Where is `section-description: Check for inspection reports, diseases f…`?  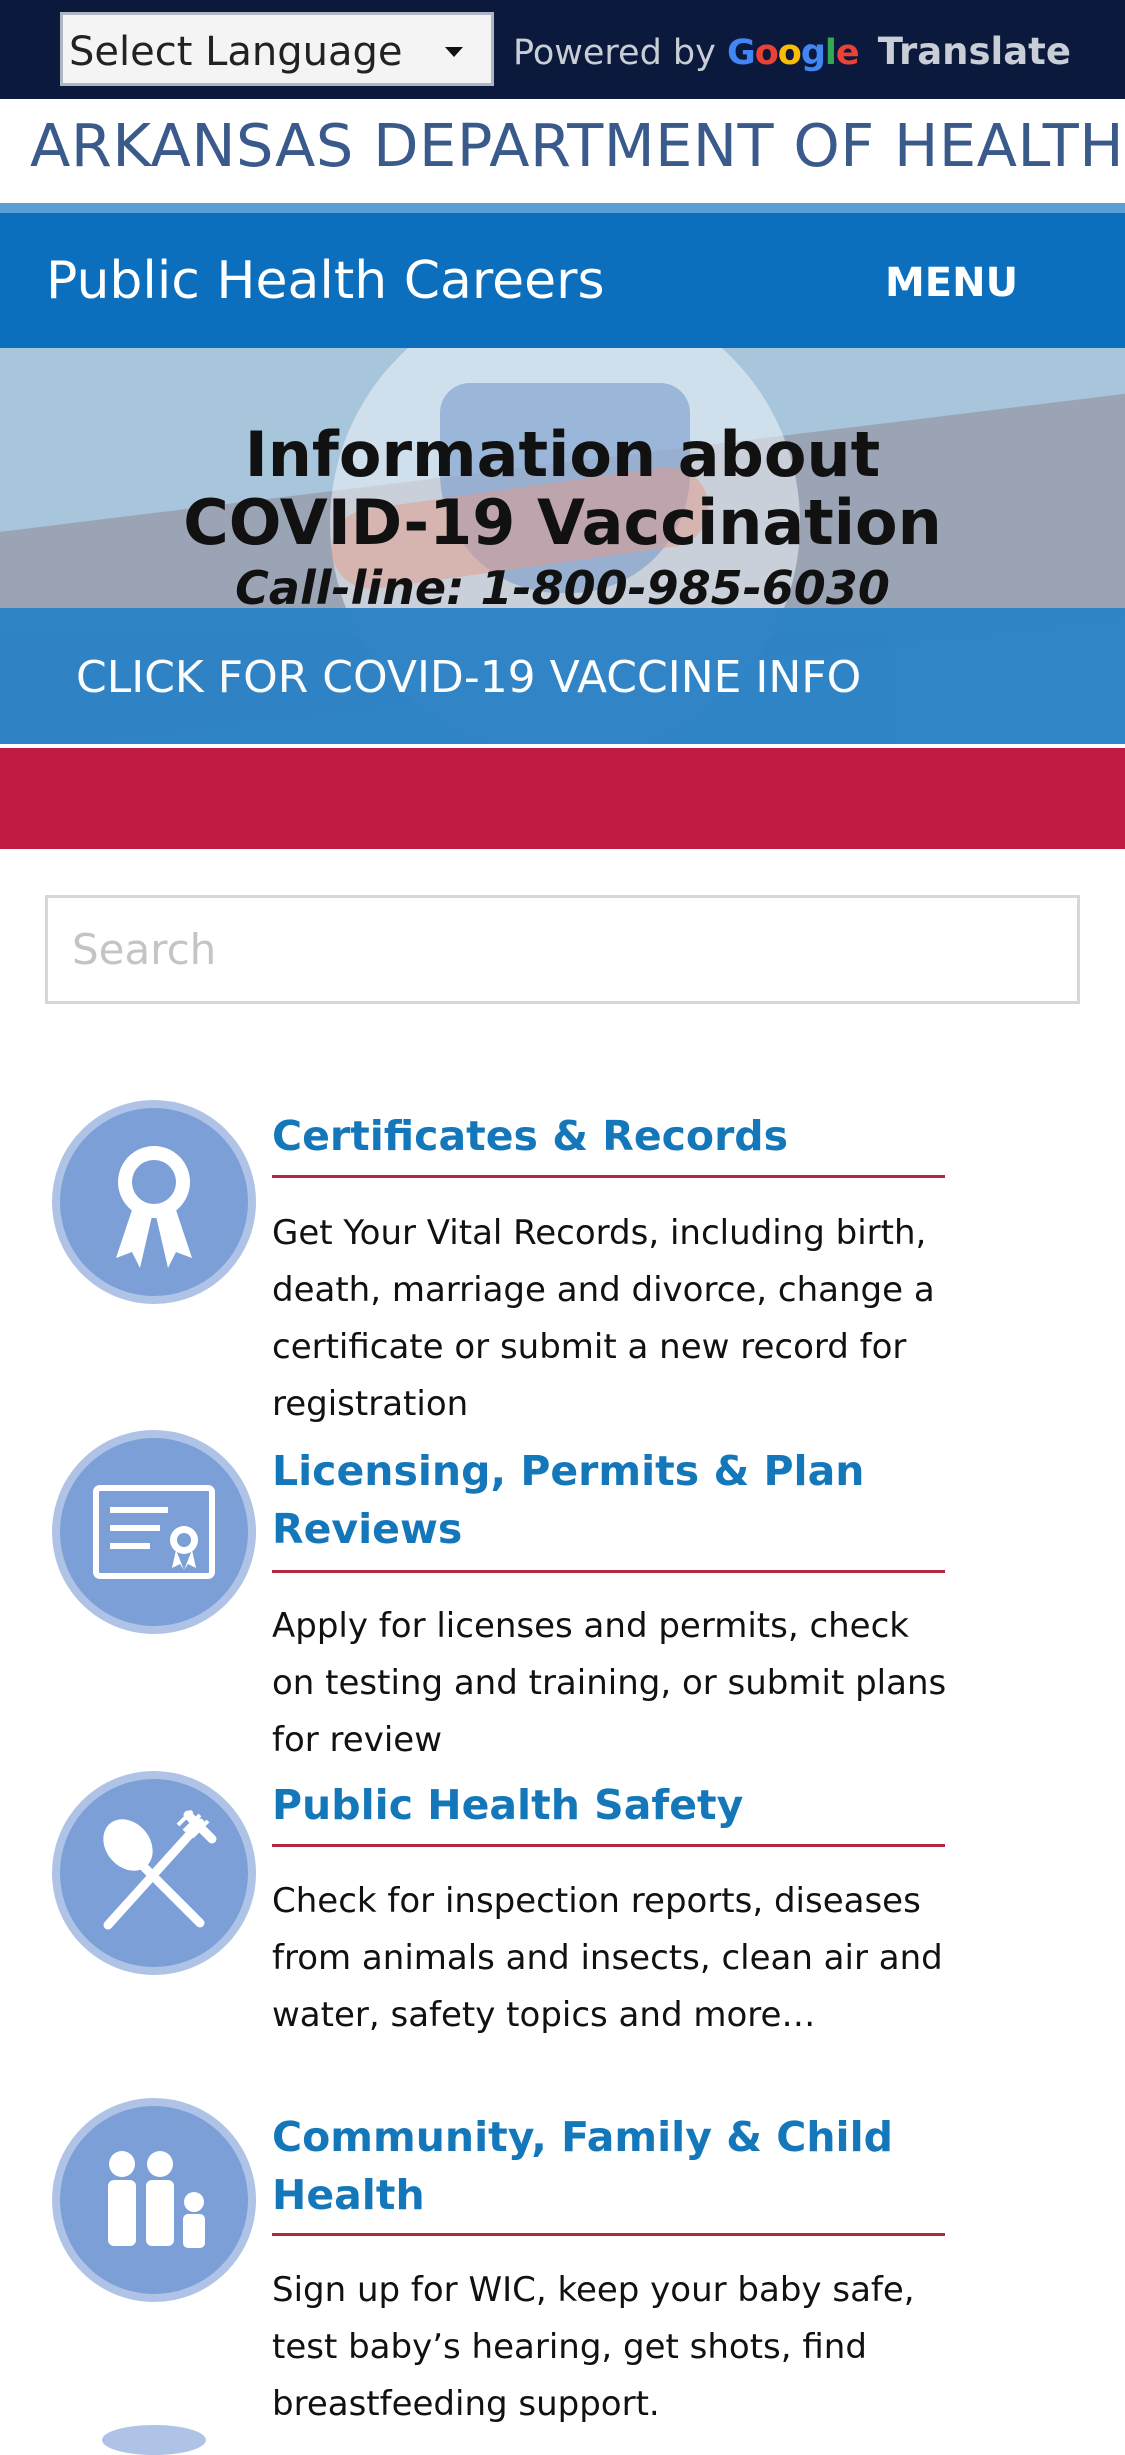
section-description: Check for inspection reports, diseases f… is located at coordinates (607, 1958).